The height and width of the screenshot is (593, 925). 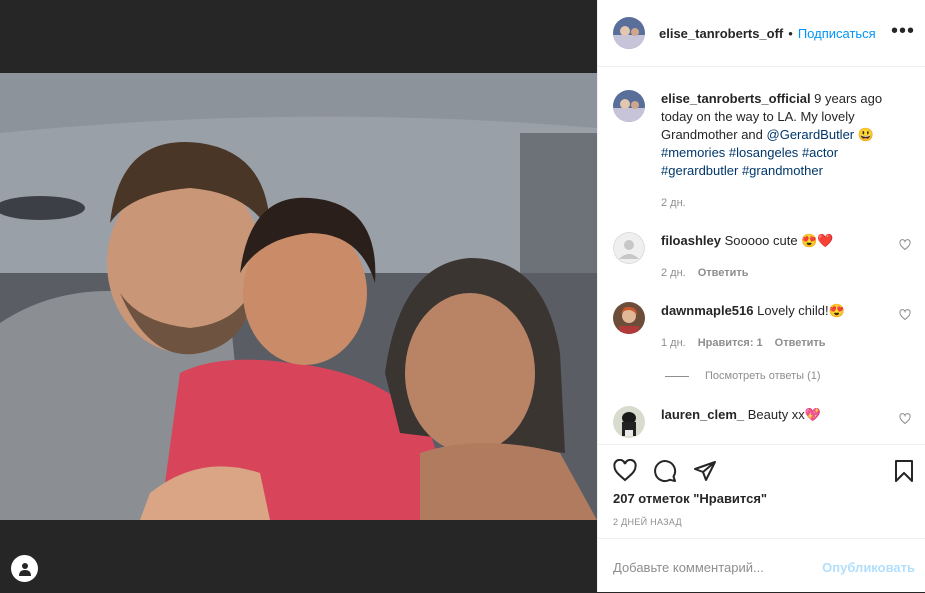 What do you see at coordinates (673, 203) in the screenshot?
I see `caption-time: 2 дн.` at bounding box center [673, 203].